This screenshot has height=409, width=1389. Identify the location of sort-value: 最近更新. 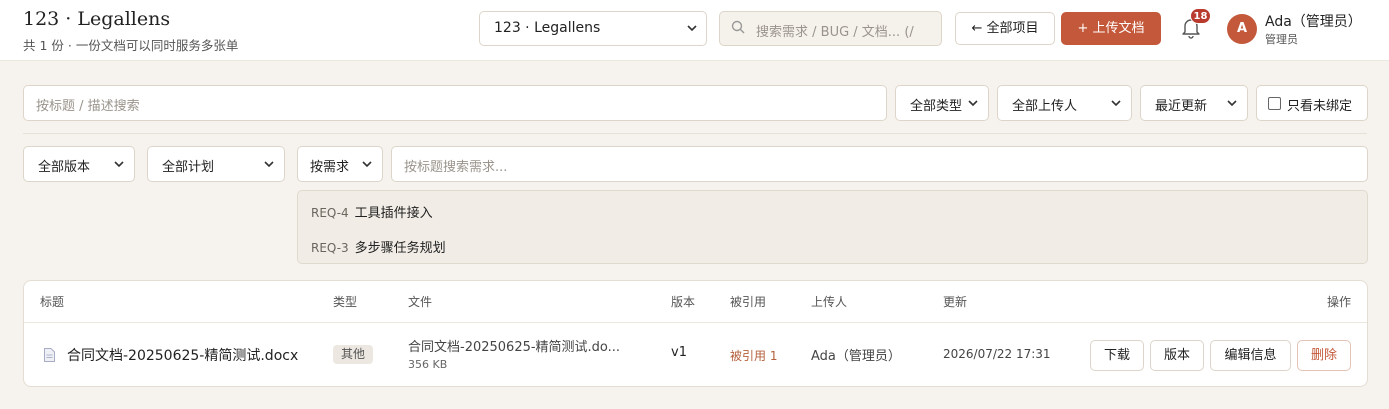
(1181, 106).